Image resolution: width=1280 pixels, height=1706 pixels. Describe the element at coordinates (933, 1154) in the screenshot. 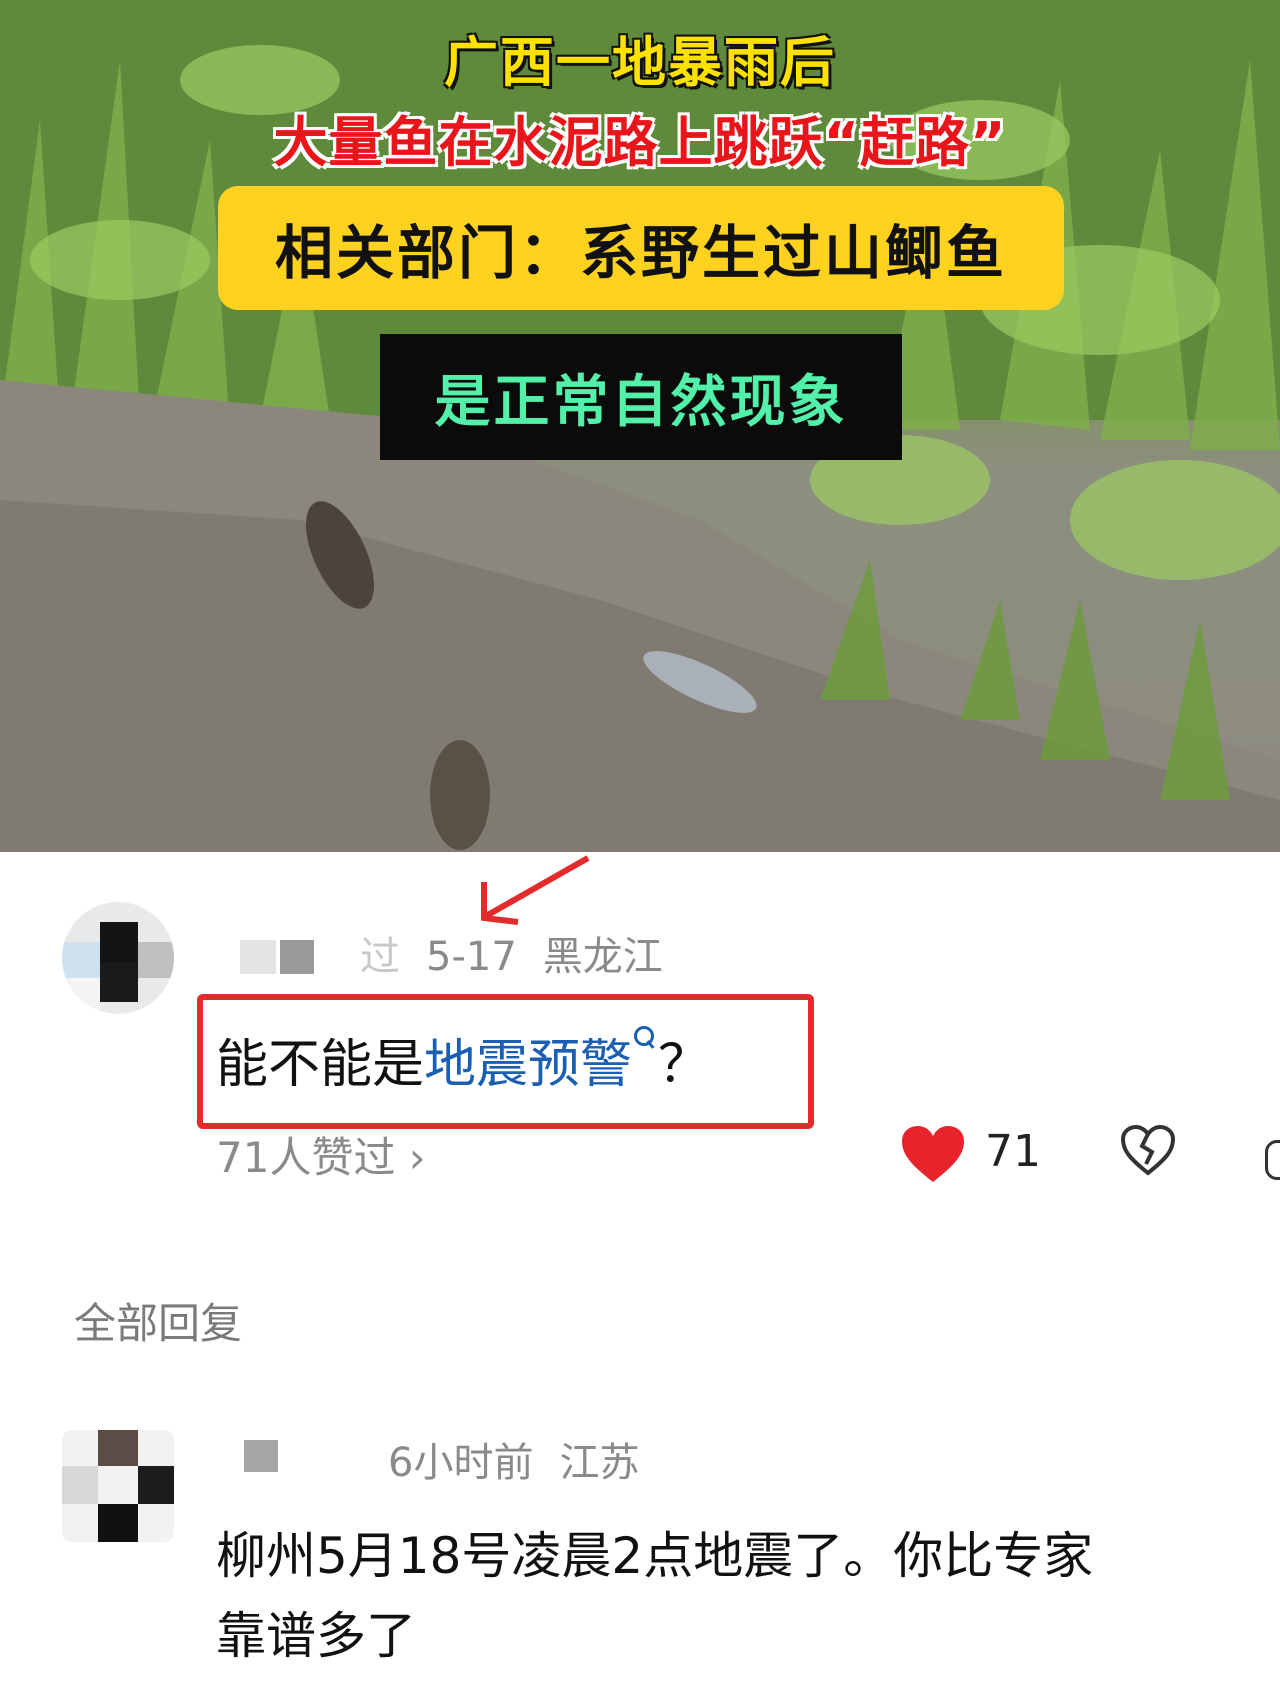

I see `heart-icon` at that location.